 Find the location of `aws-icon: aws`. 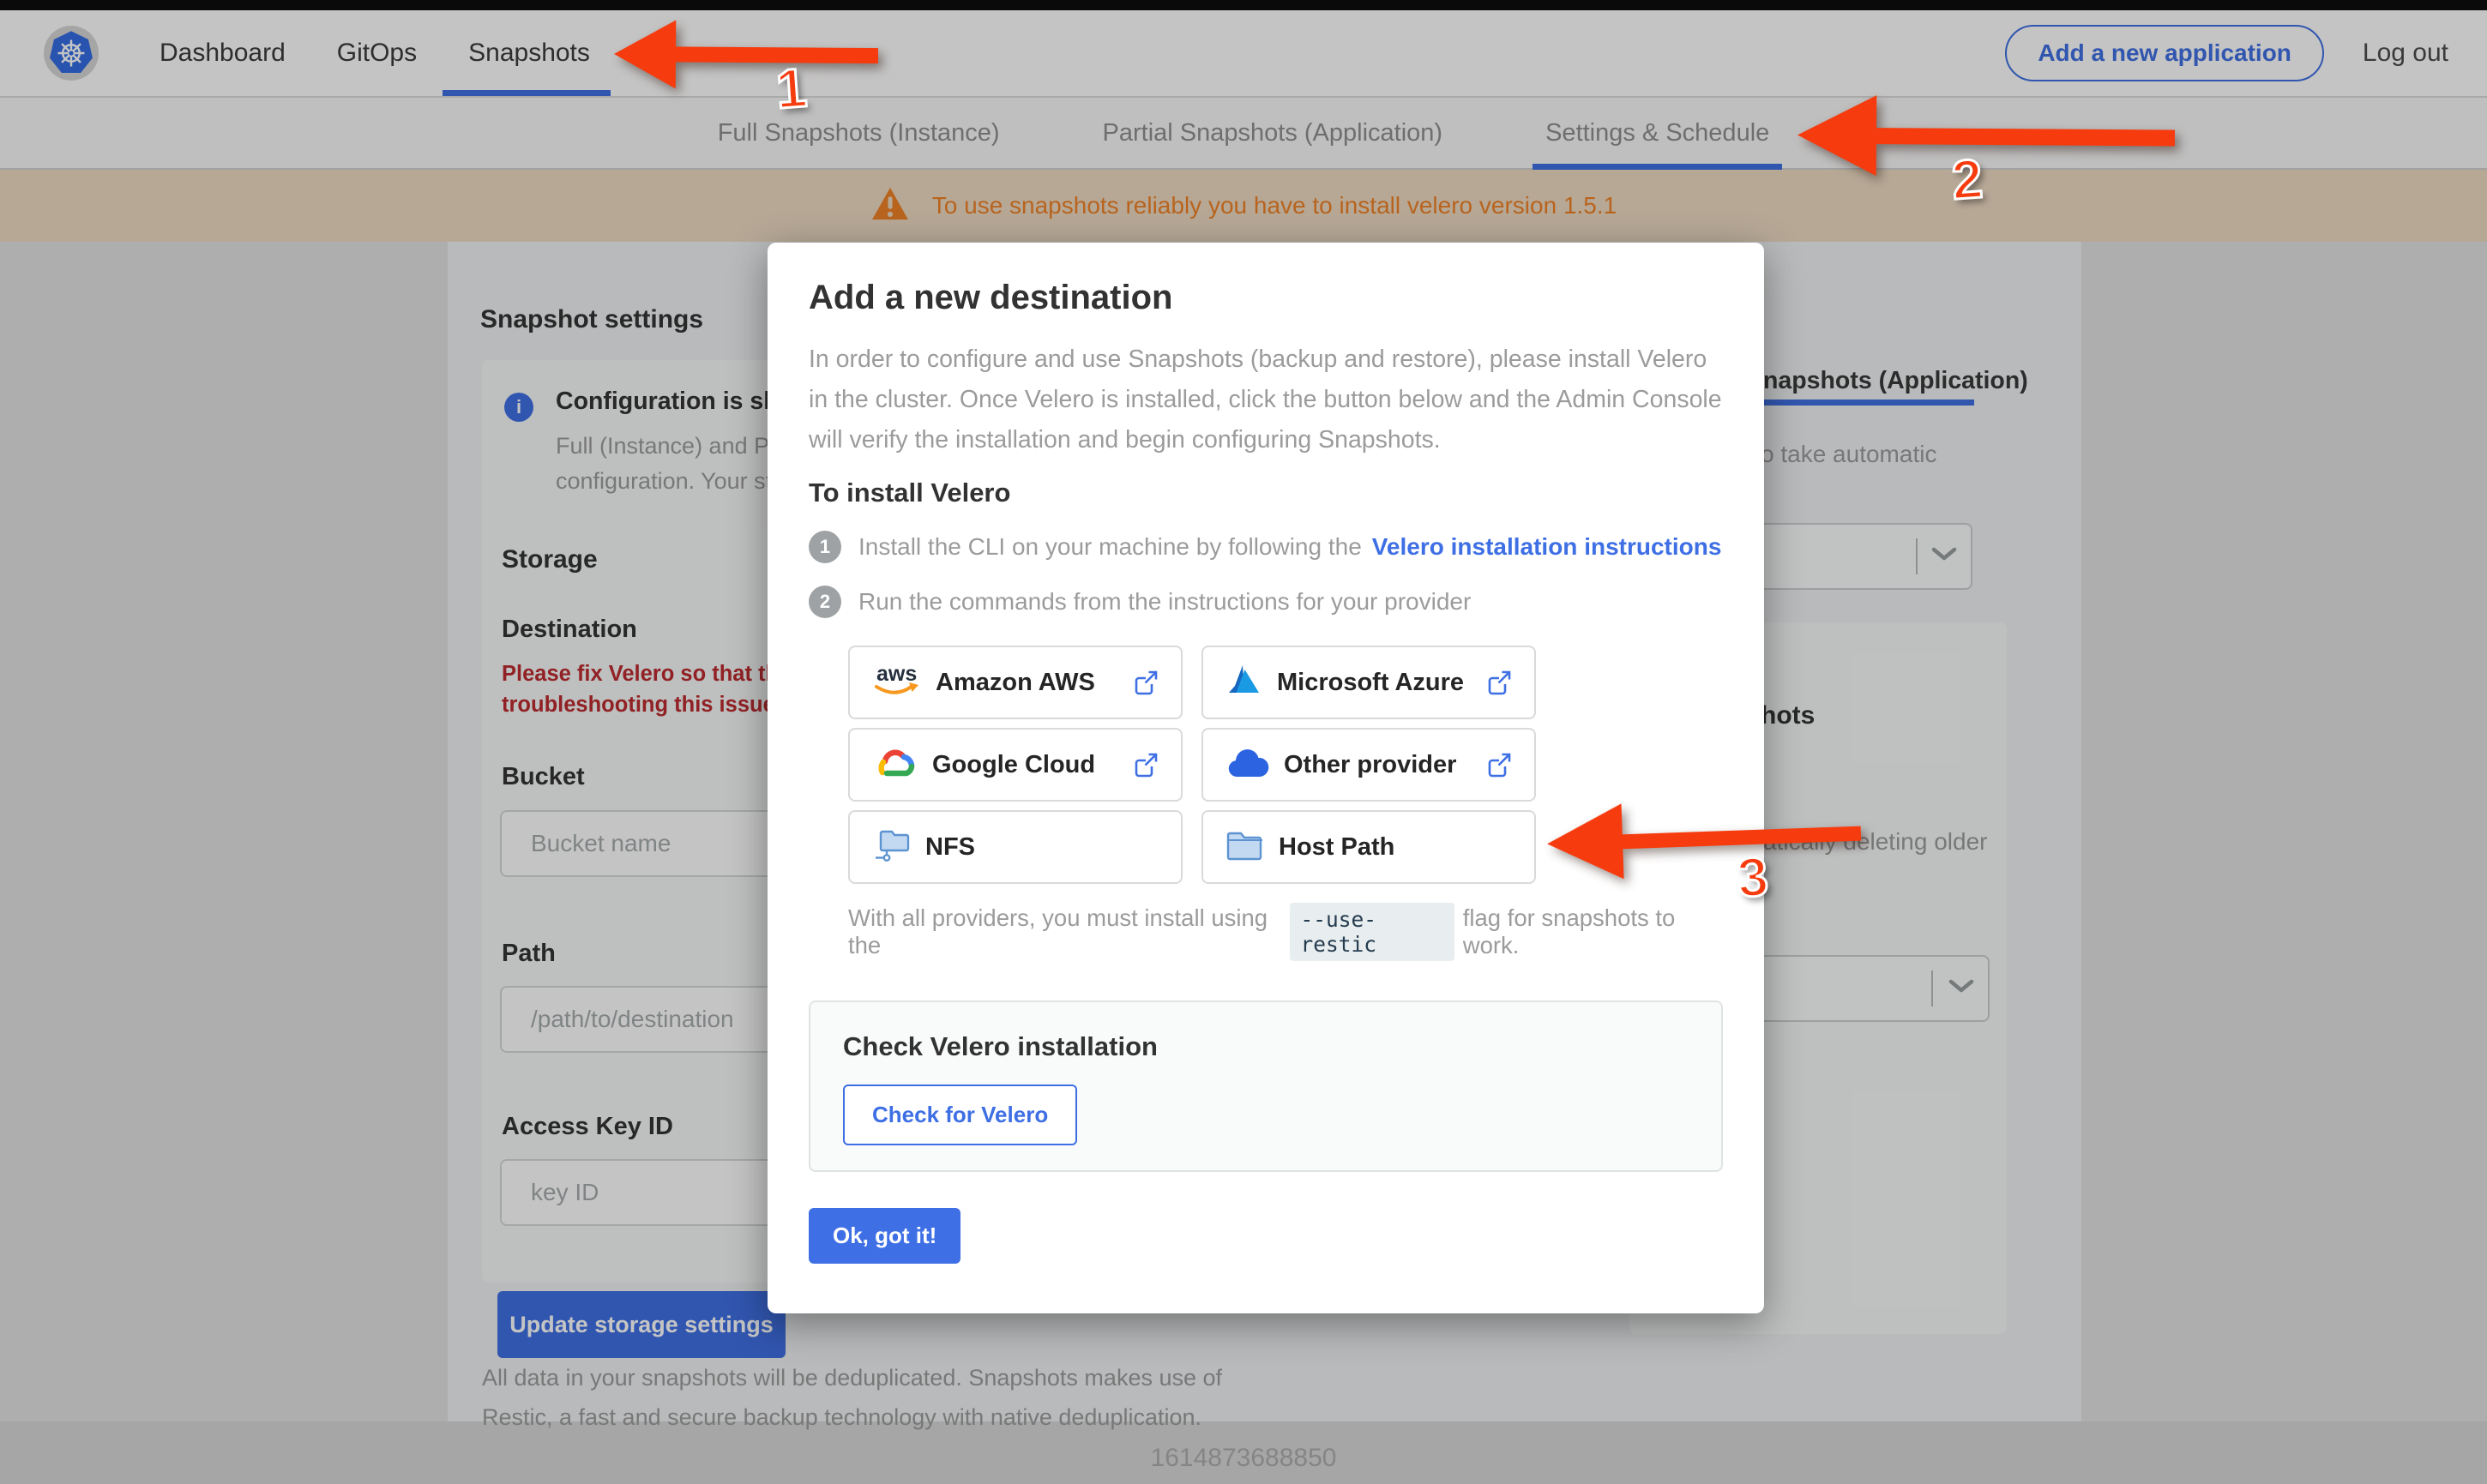

aws-icon: aws is located at coordinates (897, 683).